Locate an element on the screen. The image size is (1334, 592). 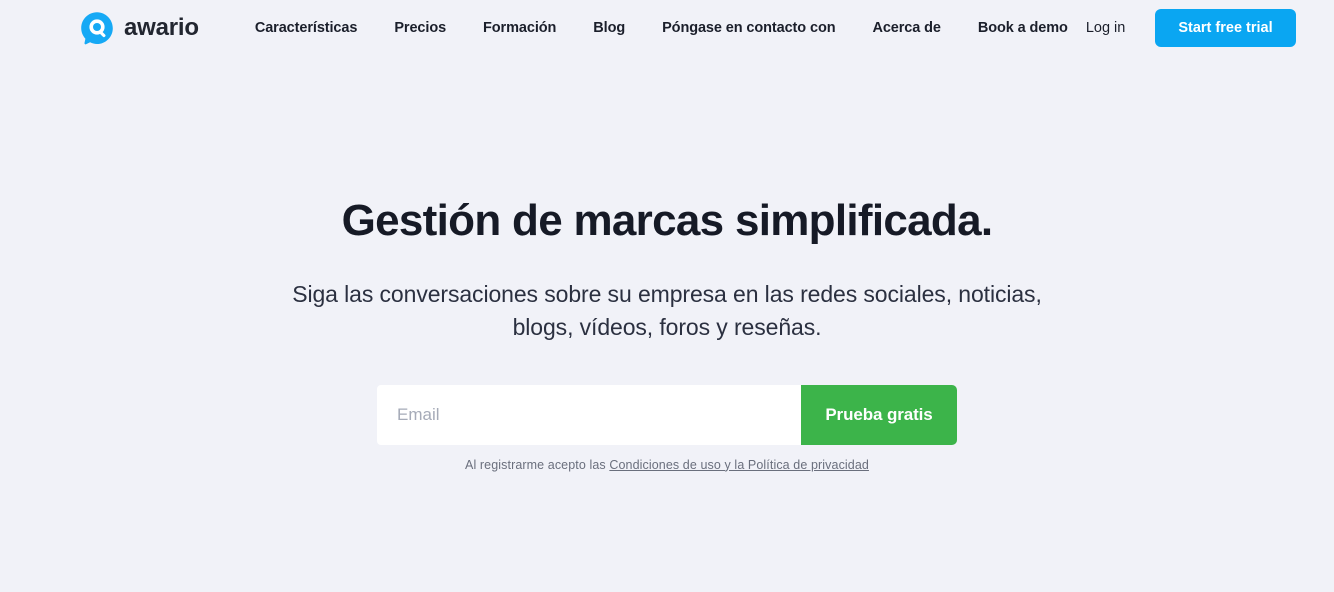
hero-title: Gestión de marcas simplificada. is located at coordinates (667, 220).